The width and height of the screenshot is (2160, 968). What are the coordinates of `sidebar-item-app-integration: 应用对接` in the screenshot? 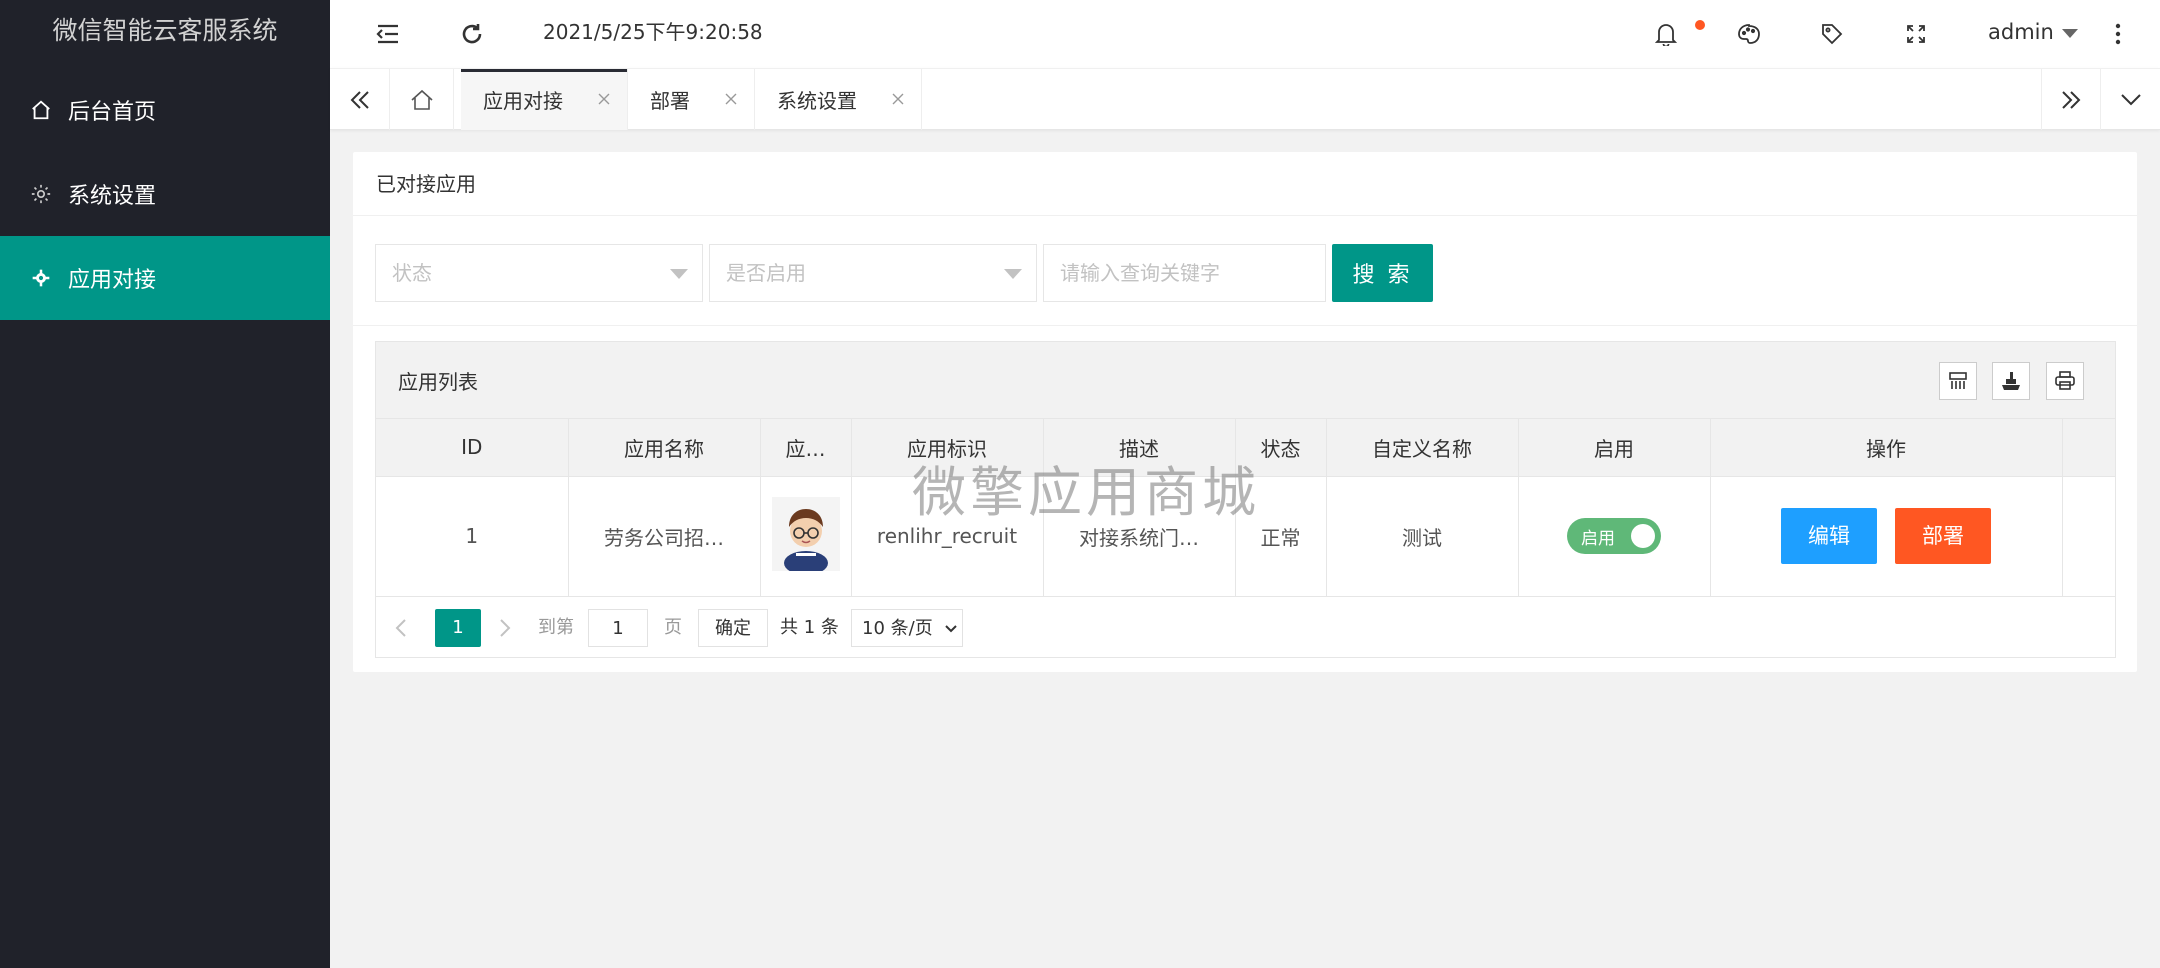 It's located at (165, 278).